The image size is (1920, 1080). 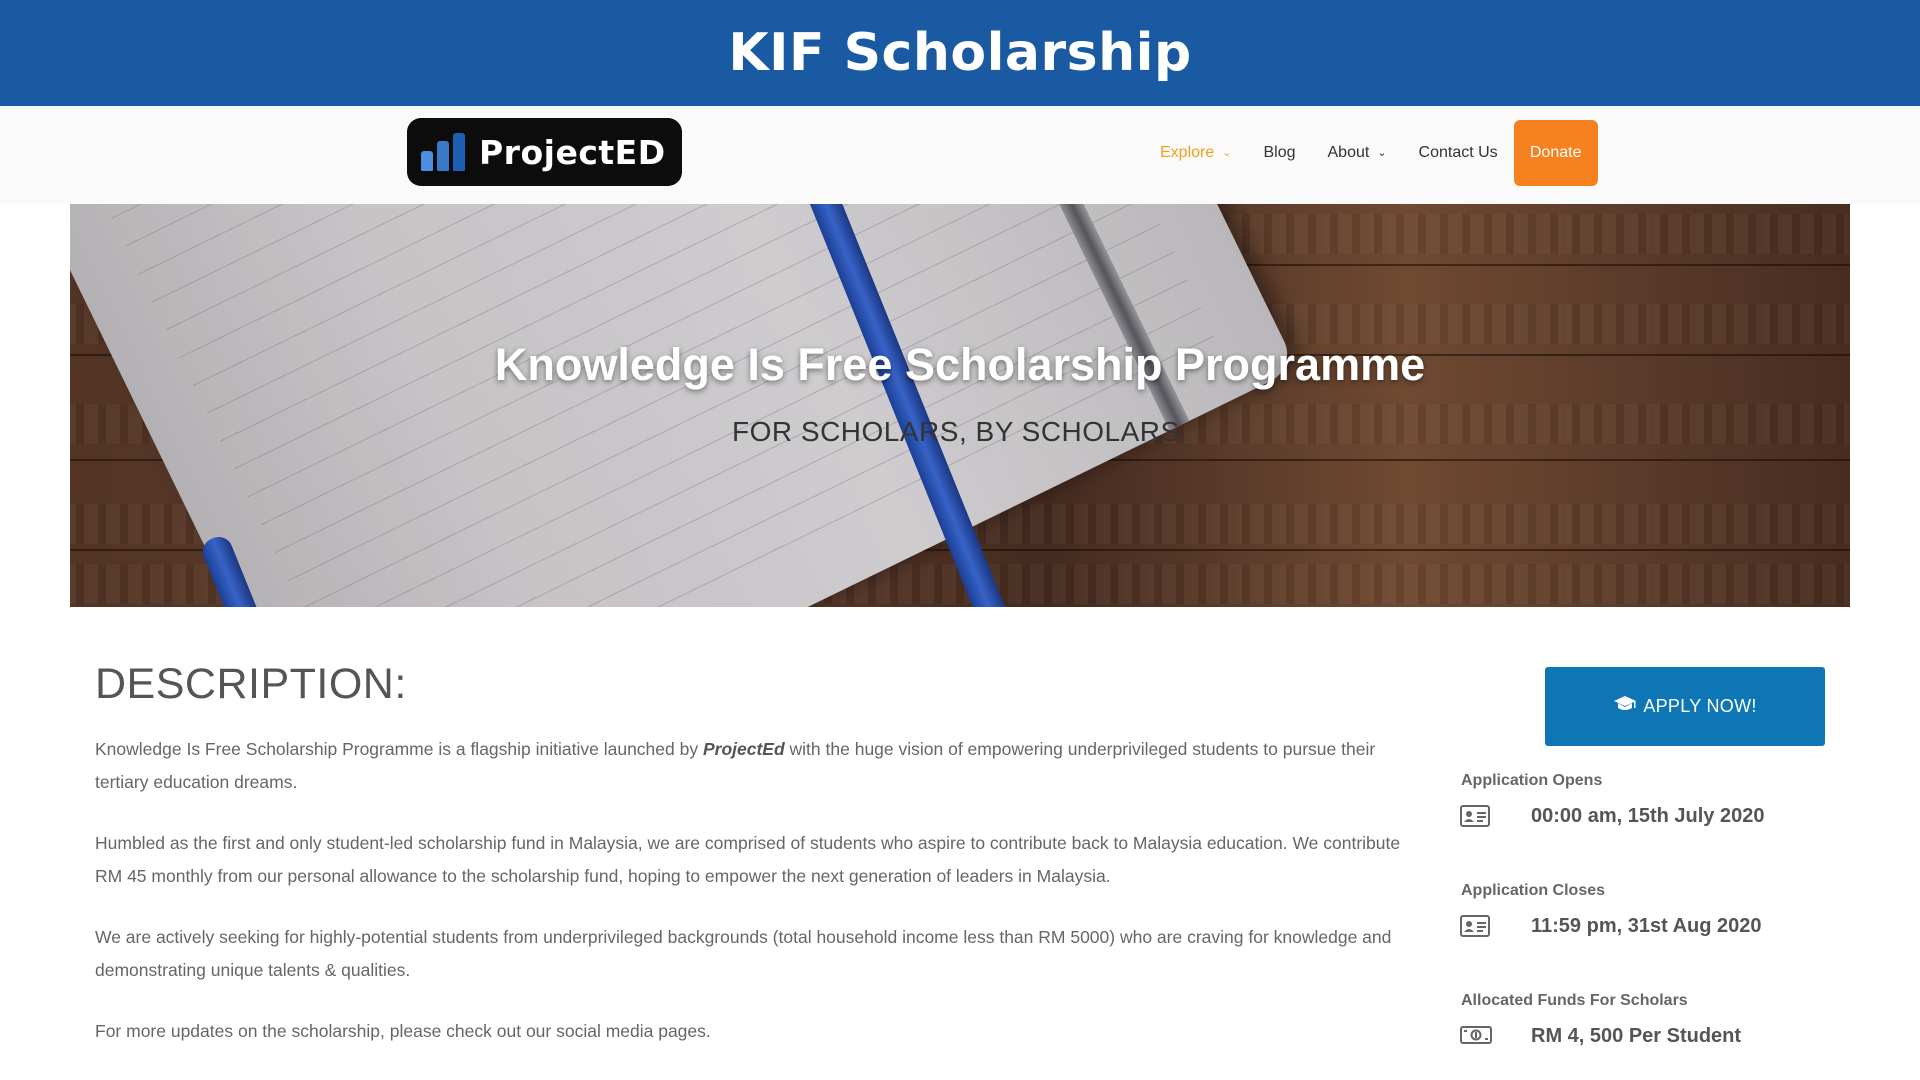 I want to click on nav-item-contact-us: Contact Us, so click(x=1458, y=153).